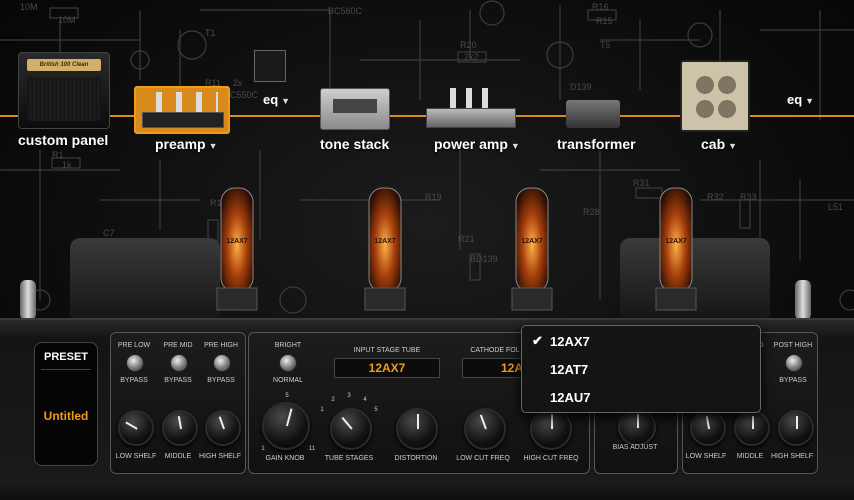 The image size is (854, 500). I want to click on transformer-label: transformer, so click(596, 144).